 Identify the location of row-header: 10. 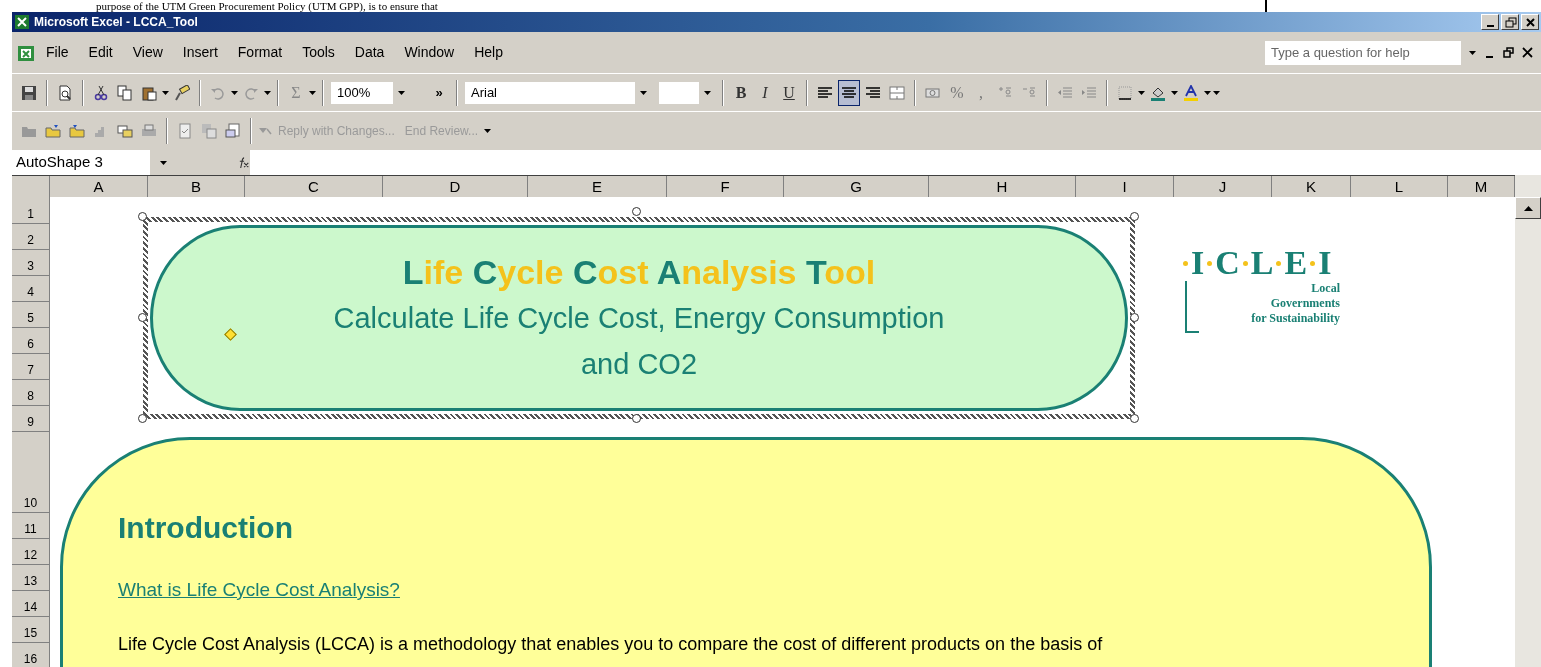
(31, 472).